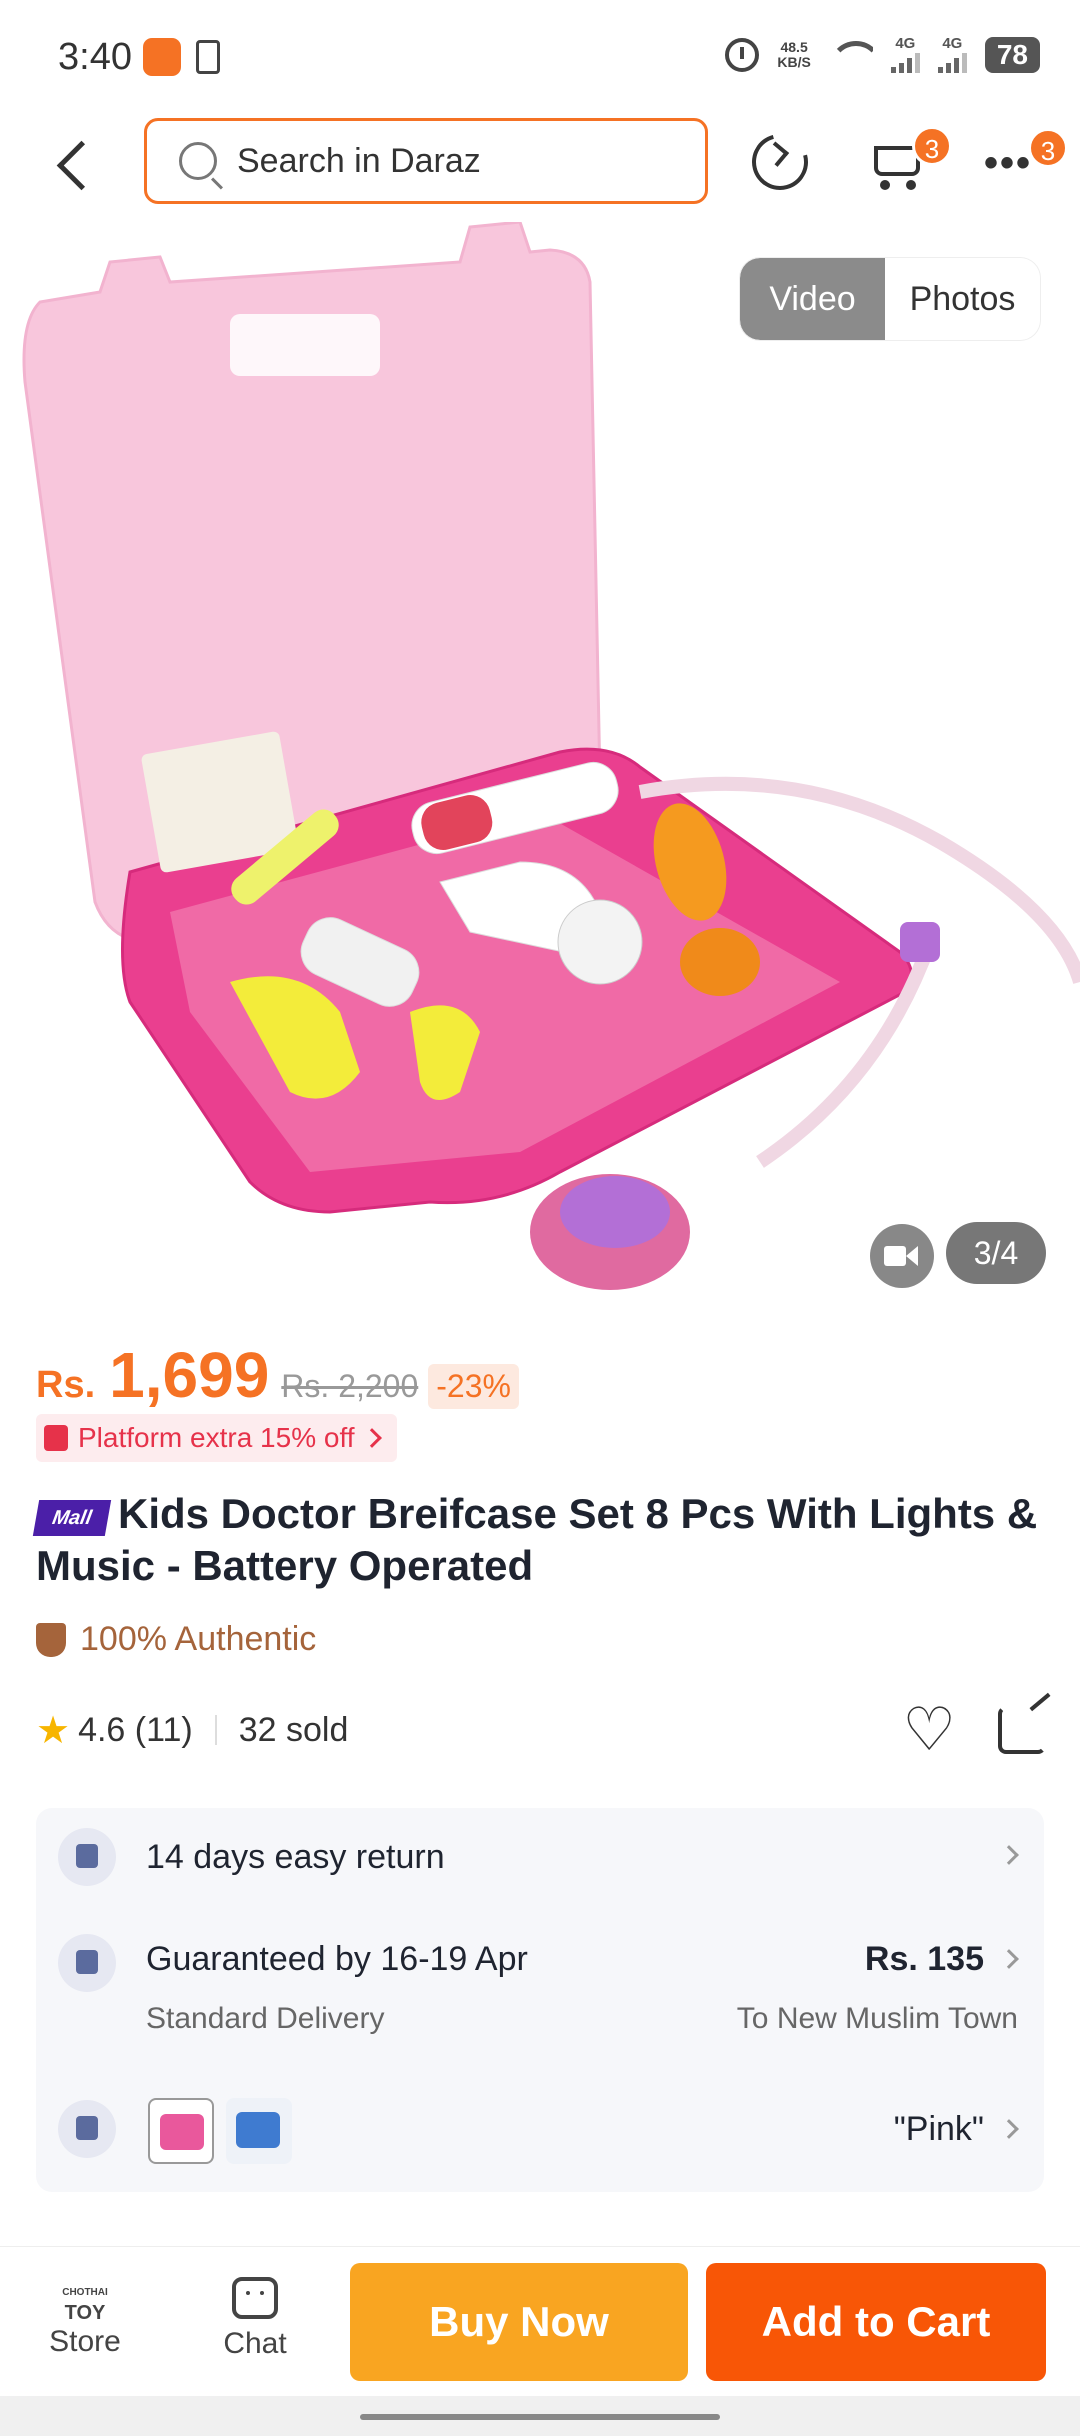 The height and width of the screenshot is (2436, 1080). Describe the element at coordinates (519, 2322) in the screenshot. I see `buy-now-button: Buy Now` at that location.